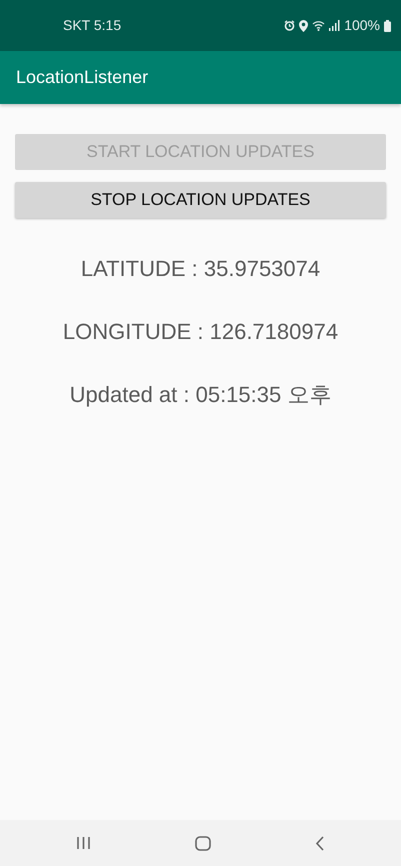  What do you see at coordinates (201, 395) in the screenshot?
I see `reading-text: Updated at : 05:15:35 오후` at bounding box center [201, 395].